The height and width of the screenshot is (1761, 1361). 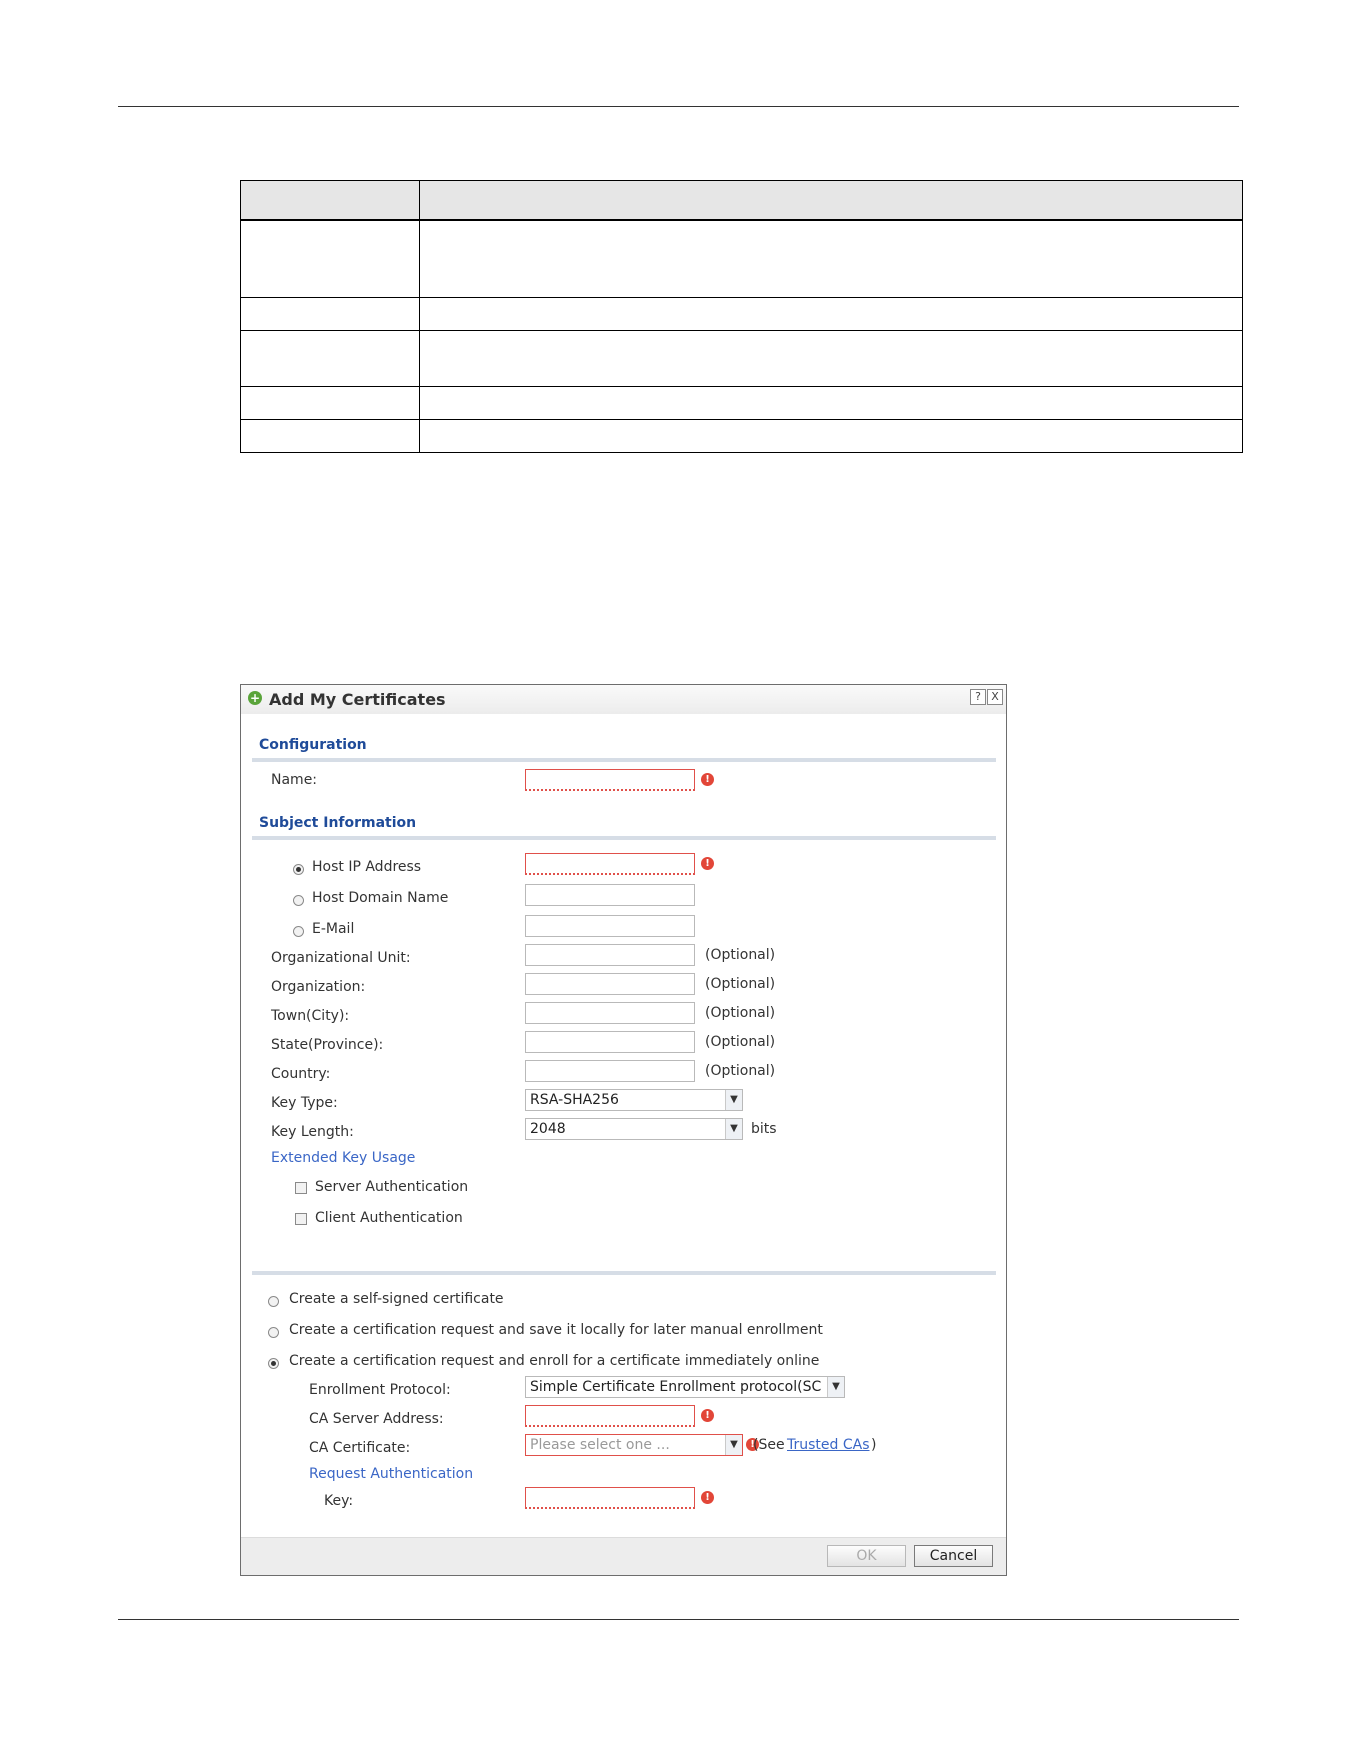 What do you see at coordinates (376, 1419) in the screenshot?
I see `ca-server-label: CA Server Address:` at bounding box center [376, 1419].